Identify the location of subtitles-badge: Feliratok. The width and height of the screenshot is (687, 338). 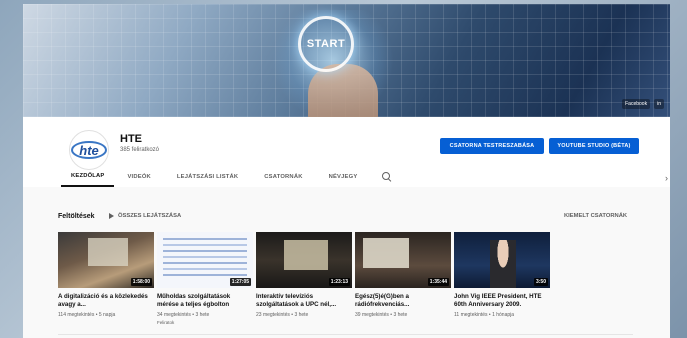
(166, 322).